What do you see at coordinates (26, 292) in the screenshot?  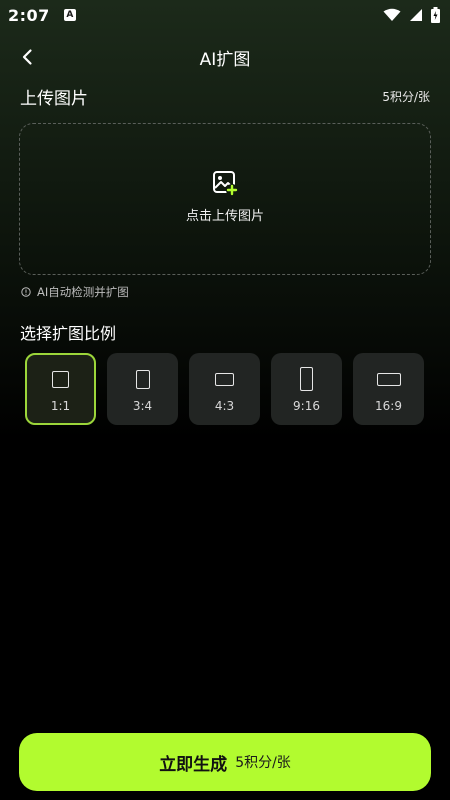 I see `info-icon` at bounding box center [26, 292].